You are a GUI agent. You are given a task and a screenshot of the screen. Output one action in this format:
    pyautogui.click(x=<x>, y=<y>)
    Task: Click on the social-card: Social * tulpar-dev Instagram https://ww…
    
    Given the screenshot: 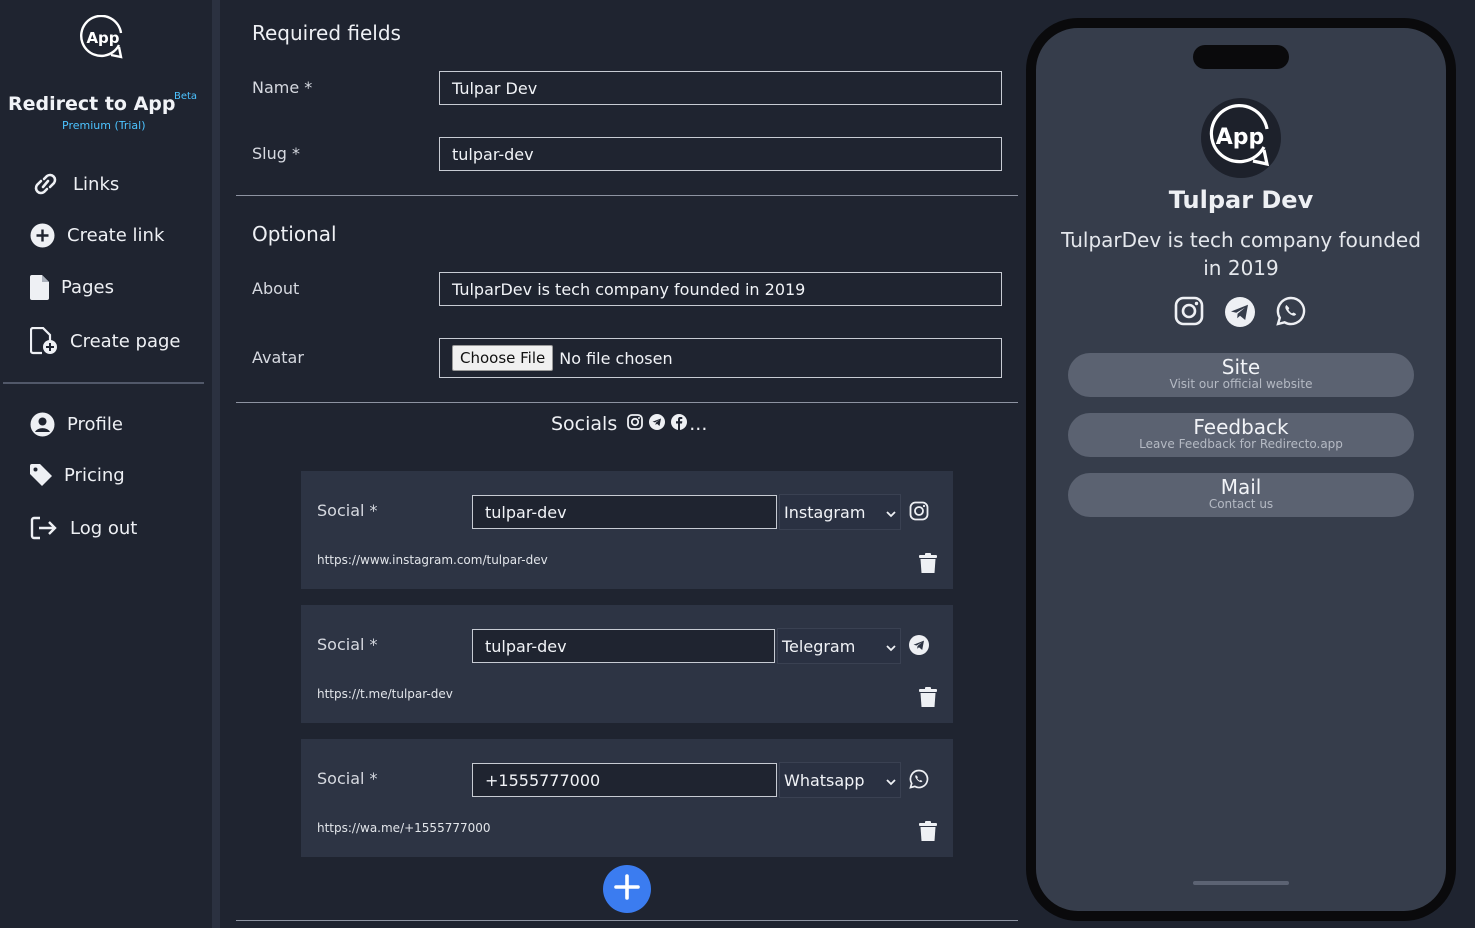 What is the action you would take?
    pyautogui.click(x=627, y=530)
    